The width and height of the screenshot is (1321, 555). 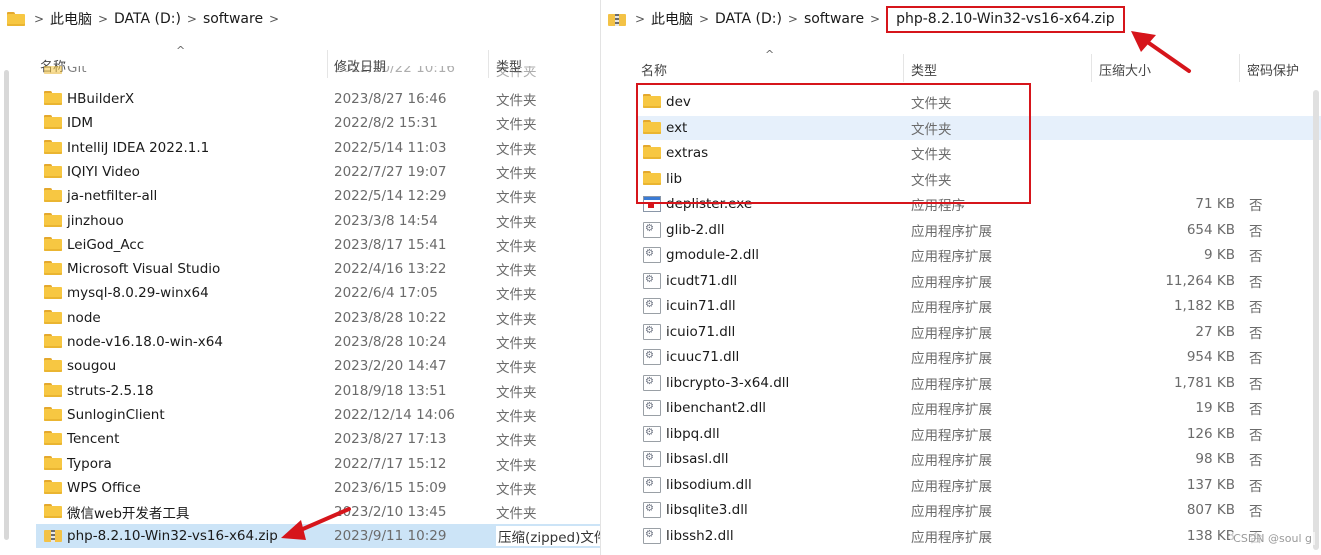 What do you see at coordinates (300, 196) in the screenshot?
I see `list-item: ja-netfilter-all 2022/5/14 12:29 文件夹` at bounding box center [300, 196].